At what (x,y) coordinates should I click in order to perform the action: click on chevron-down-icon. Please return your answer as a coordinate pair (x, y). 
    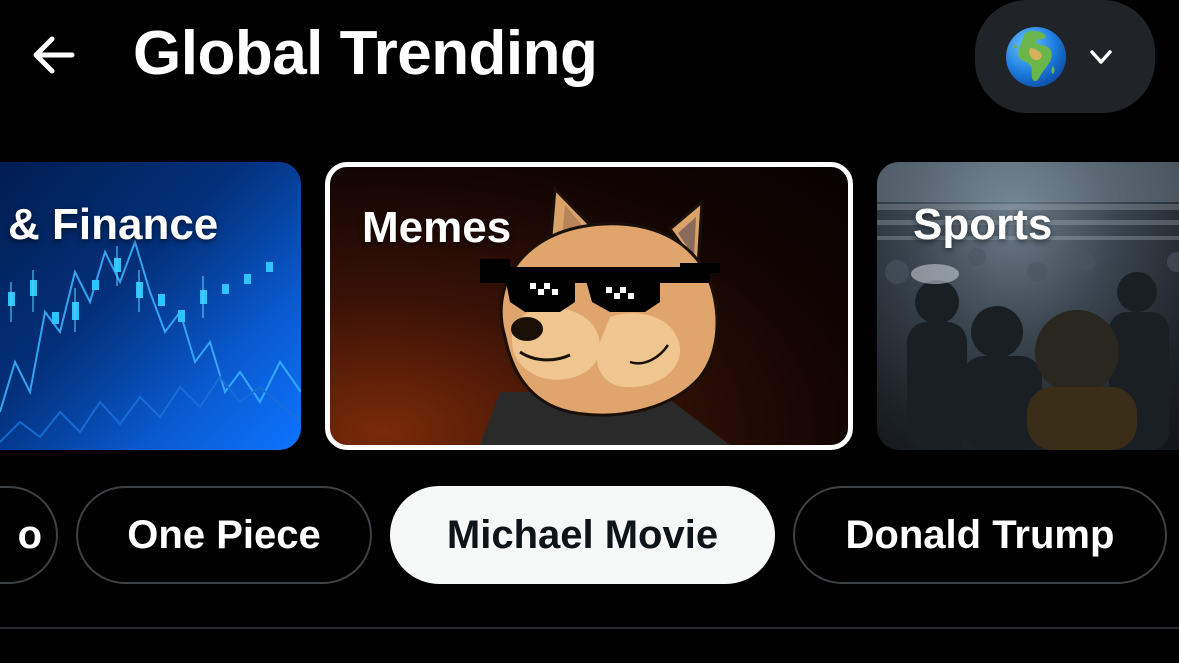
    Looking at the image, I should click on (1101, 56).